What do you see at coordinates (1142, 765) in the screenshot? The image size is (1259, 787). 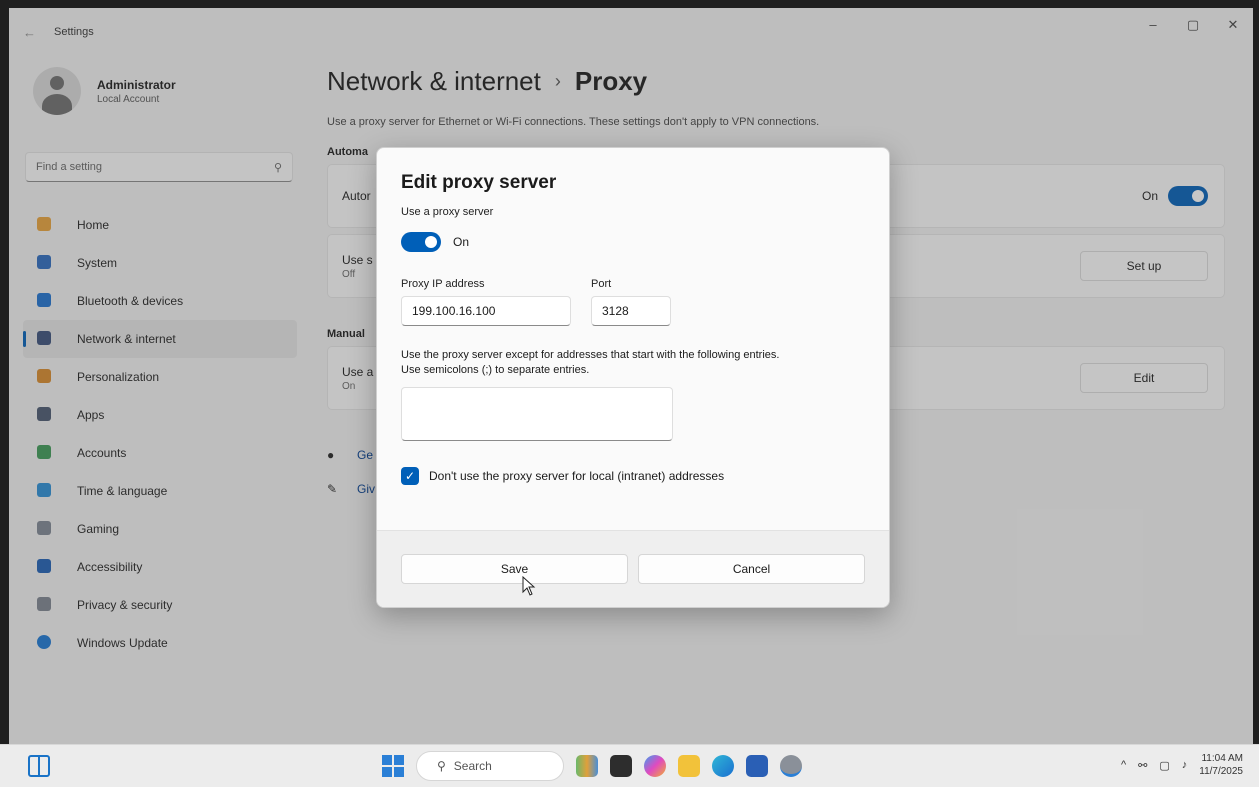 I see `network-icon: ⚯` at bounding box center [1142, 765].